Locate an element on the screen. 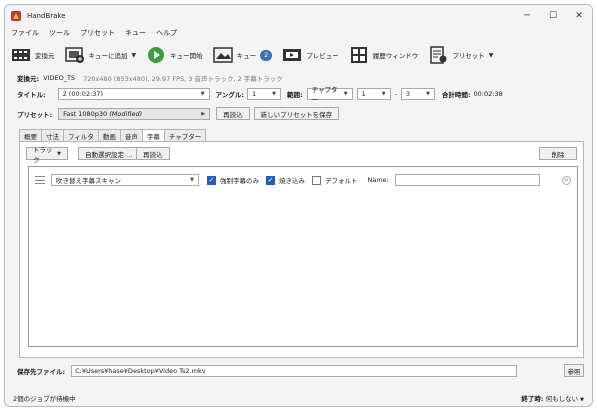 This screenshot has width=597, height=411. tab-chapters: チャプター is located at coordinates (185, 135).